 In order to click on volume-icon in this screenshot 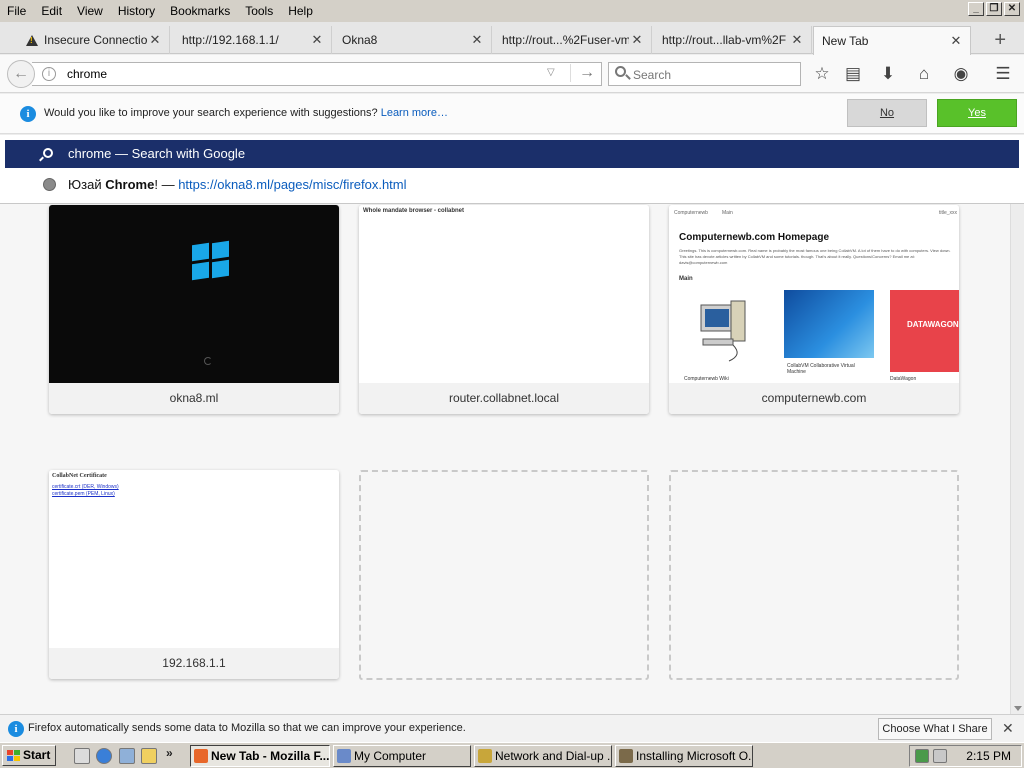, I will do `click(940, 756)`.